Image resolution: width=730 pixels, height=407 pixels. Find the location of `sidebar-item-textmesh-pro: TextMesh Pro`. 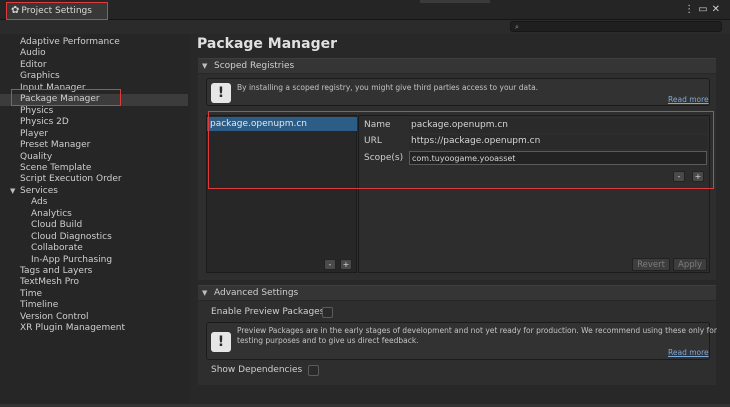

sidebar-item-textmesh-pro: TextMesh Pro is located at coordinates (49, 282).